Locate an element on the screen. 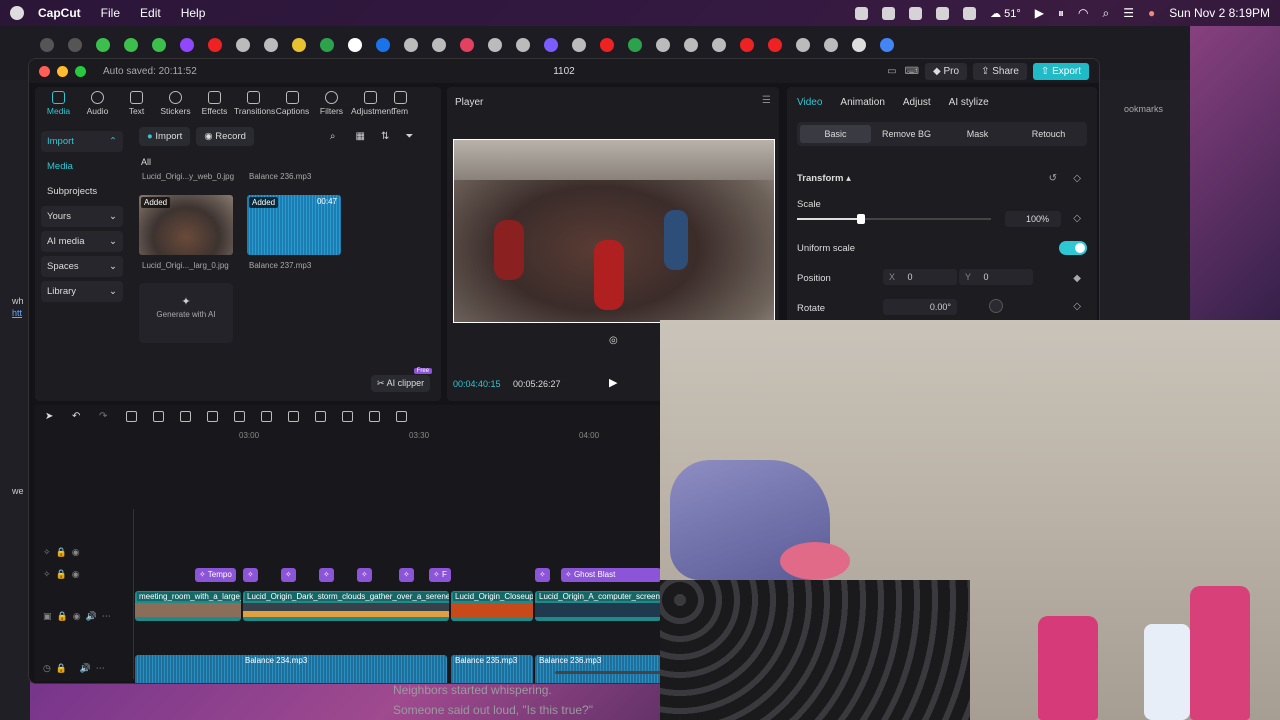 Image resolution: width=1280 pixels, height=720 pixels. maximize-window-button is located at coordinates (80, 71).